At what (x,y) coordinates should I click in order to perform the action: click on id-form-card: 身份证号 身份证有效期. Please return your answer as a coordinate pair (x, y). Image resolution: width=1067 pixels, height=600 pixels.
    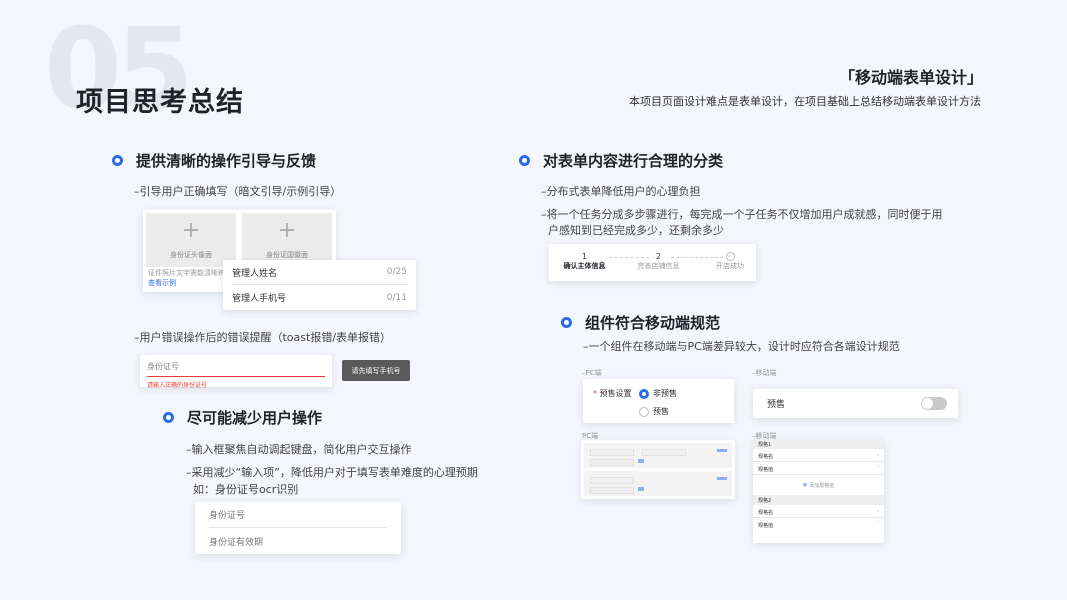
    Looking at the image, I should click on (298, 528).